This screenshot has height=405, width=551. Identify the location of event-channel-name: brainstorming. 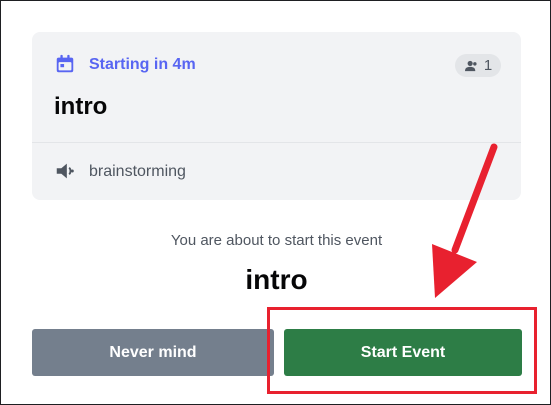
(137, 171).